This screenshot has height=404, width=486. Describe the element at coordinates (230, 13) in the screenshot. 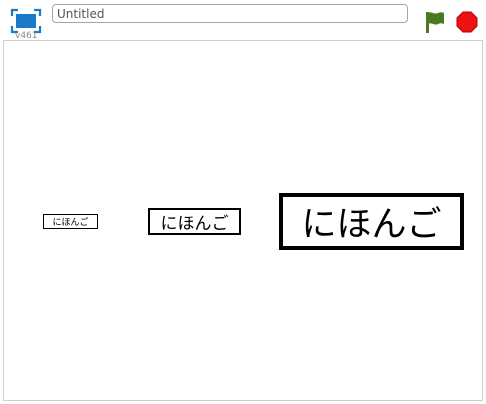

I see `project-title-input` at that location.